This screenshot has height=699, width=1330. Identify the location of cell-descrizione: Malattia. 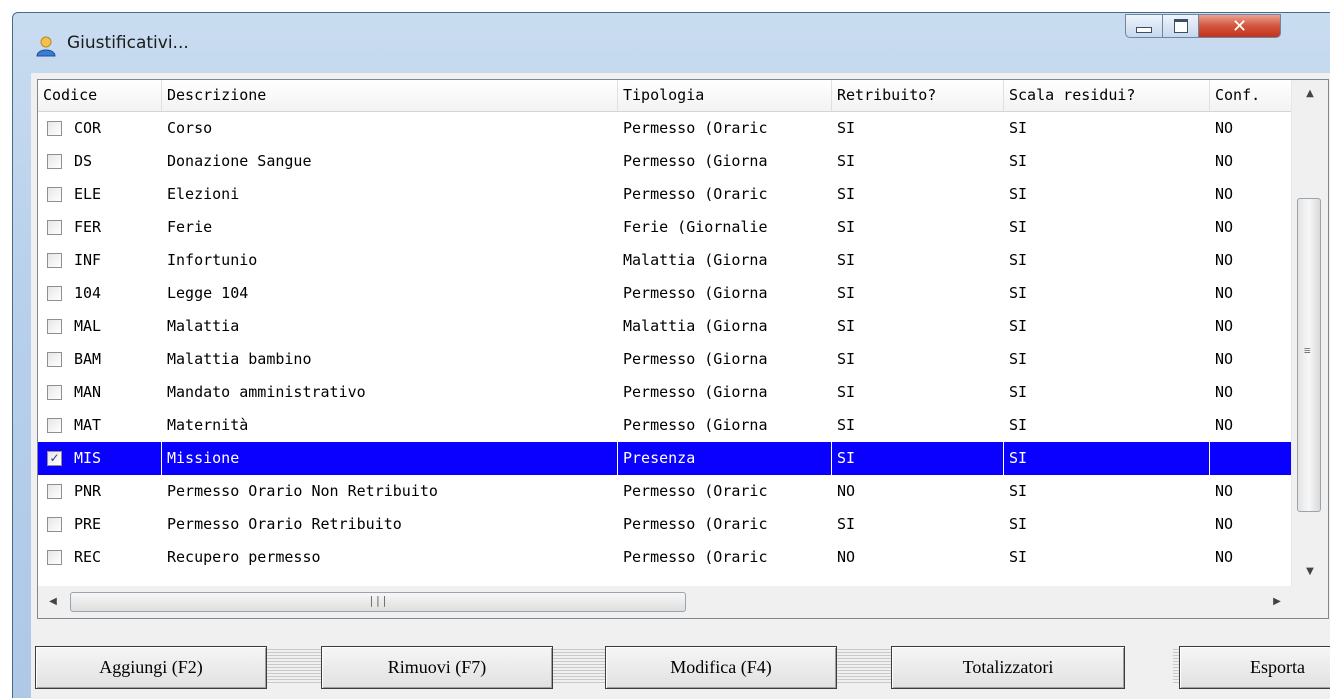
(203, 326).